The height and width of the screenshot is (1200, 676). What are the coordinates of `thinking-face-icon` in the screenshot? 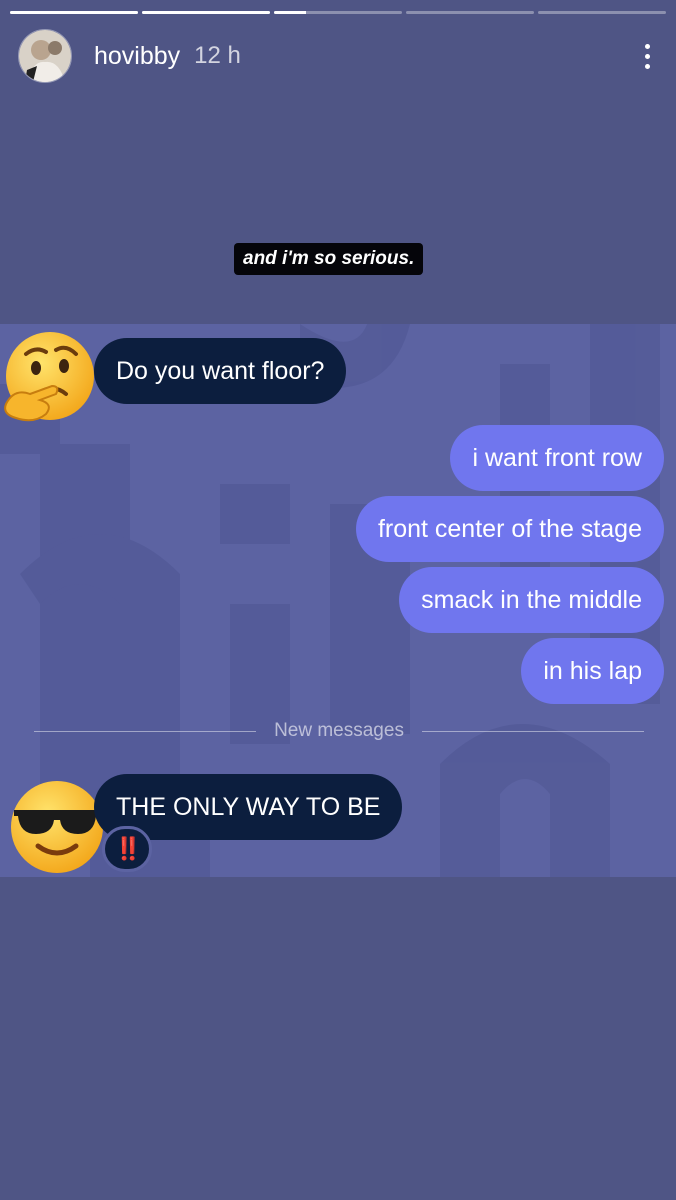 It's located at (48, 378).